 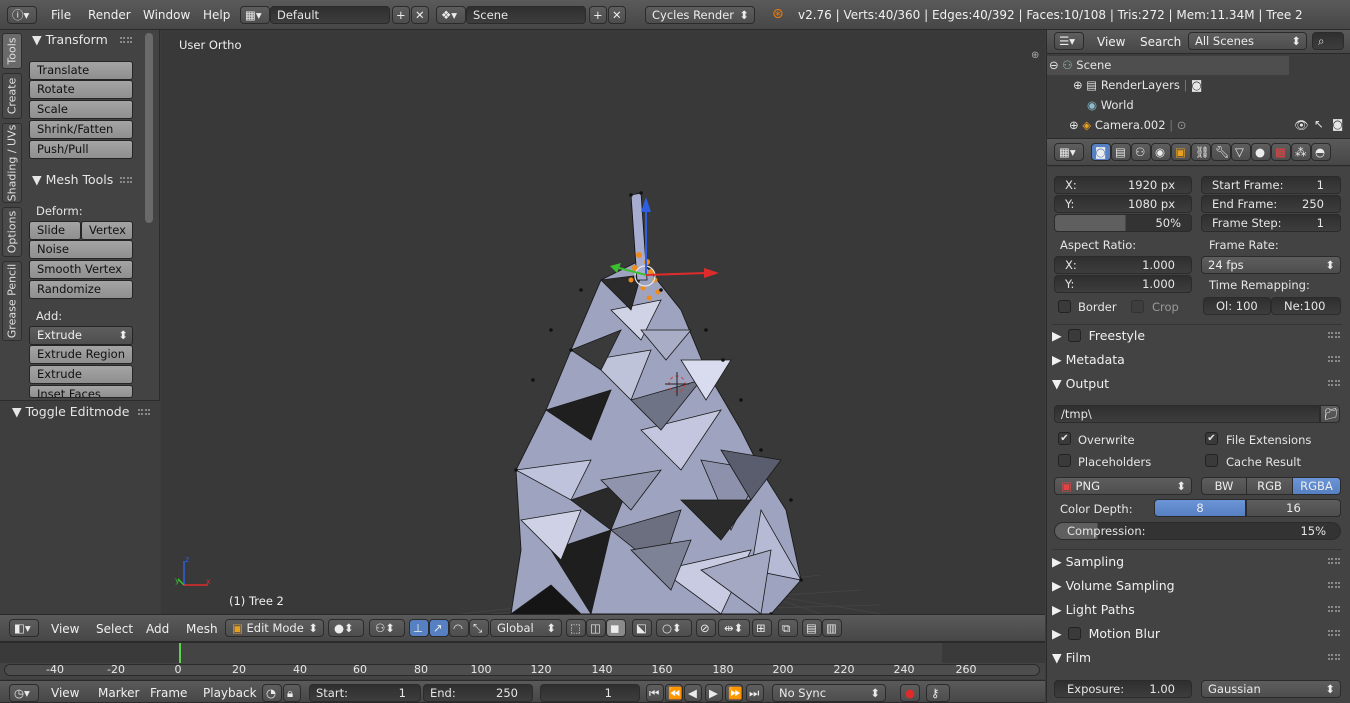 I want to click on outliner-item-scene: ⊖ ⚇ Scene, so click(x=1080, y=65).